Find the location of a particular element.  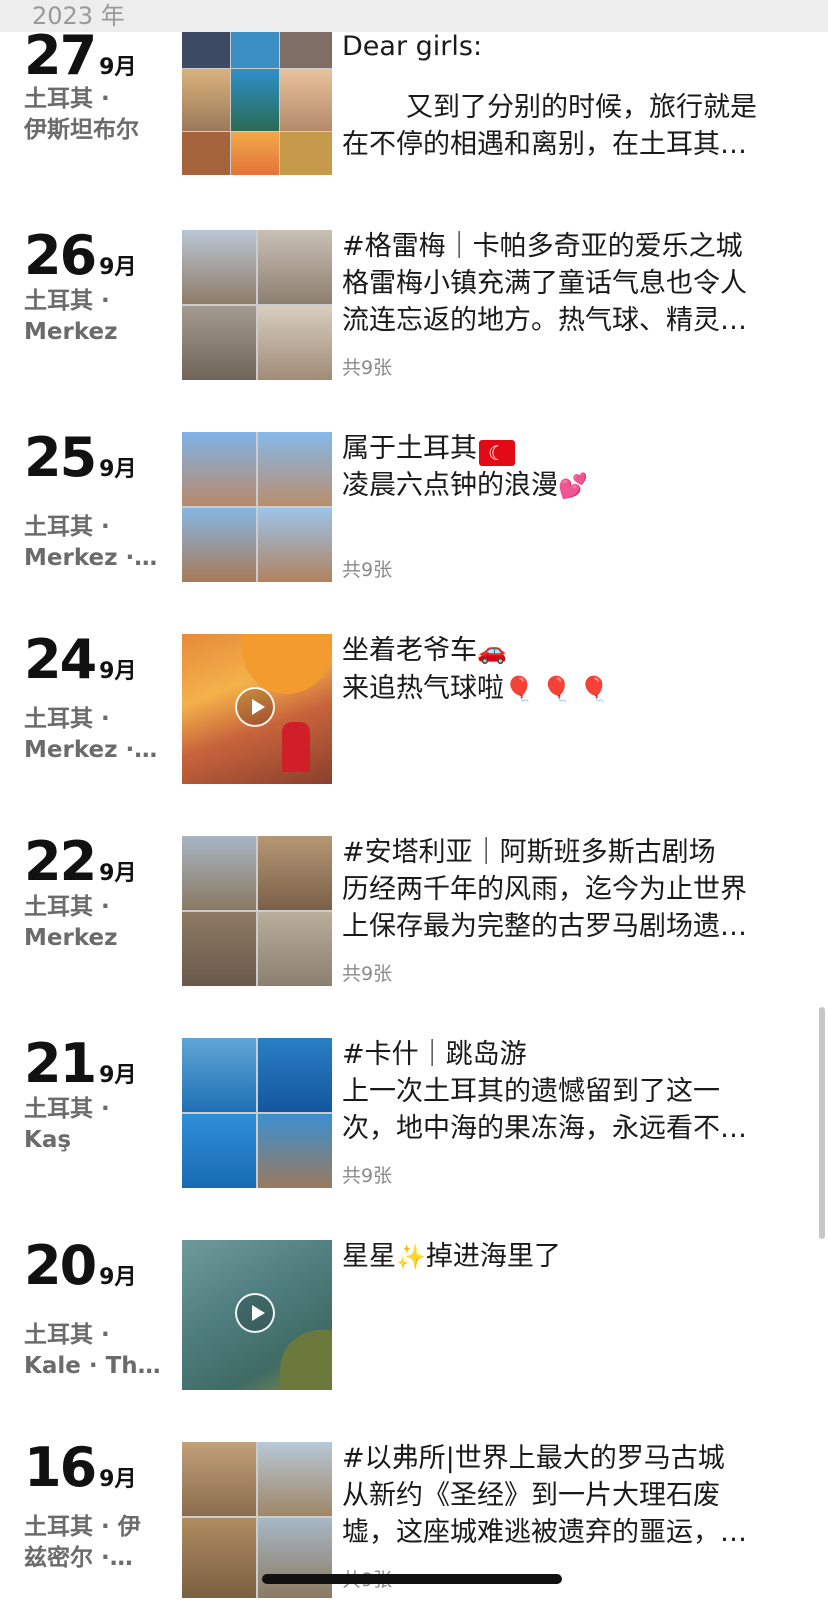

entry-caption: 坐着老爷车🚗 来追热气球啦🎈 🎈 🎈 is located at coordinates (577, 670).